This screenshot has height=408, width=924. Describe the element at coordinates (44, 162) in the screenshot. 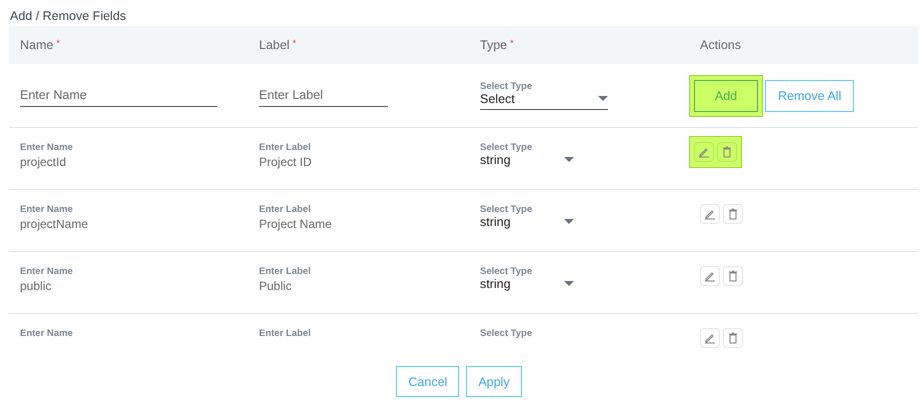

I see `name-value: projectId` at that location.